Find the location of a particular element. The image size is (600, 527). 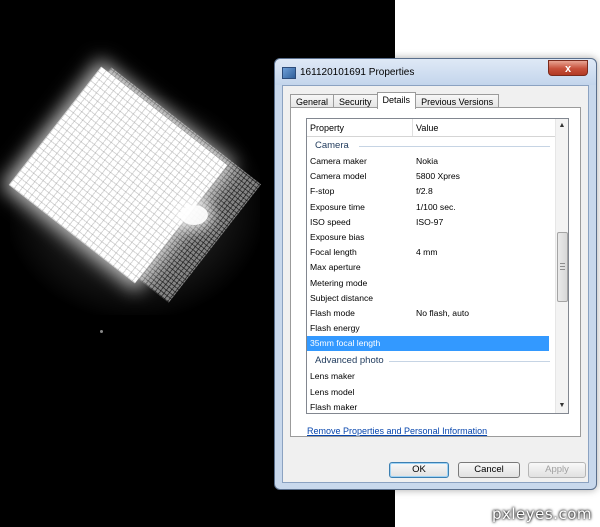

apply-button: Apply is located at coordinates (557, 470).